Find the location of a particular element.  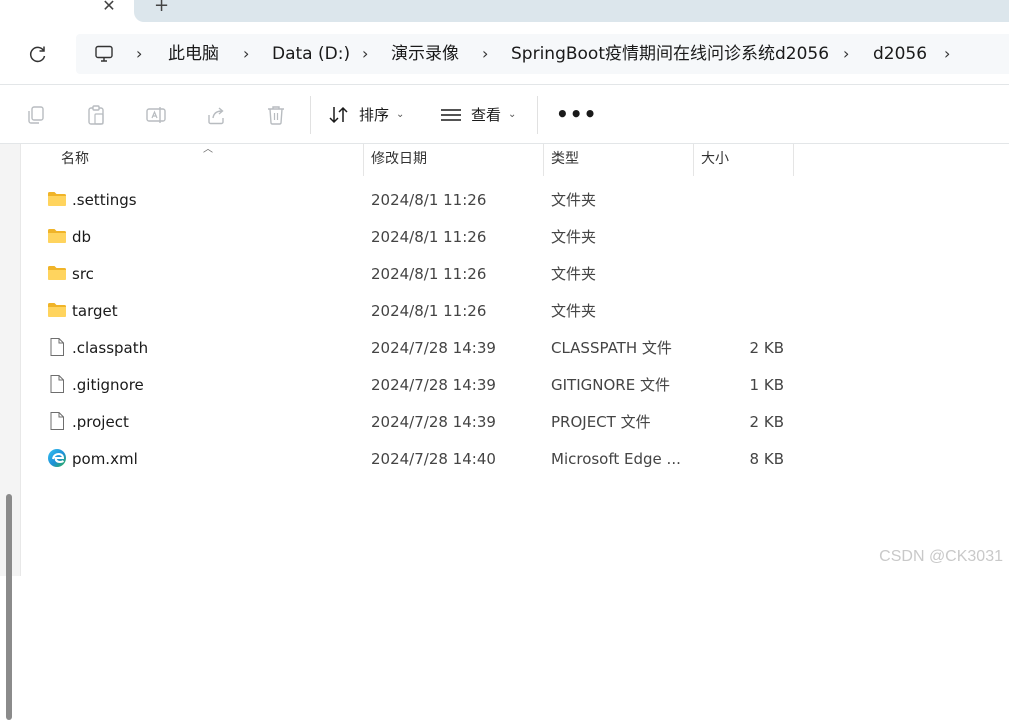

file-type: GITIGNORE 文件 is located at coordinates (610, 385).